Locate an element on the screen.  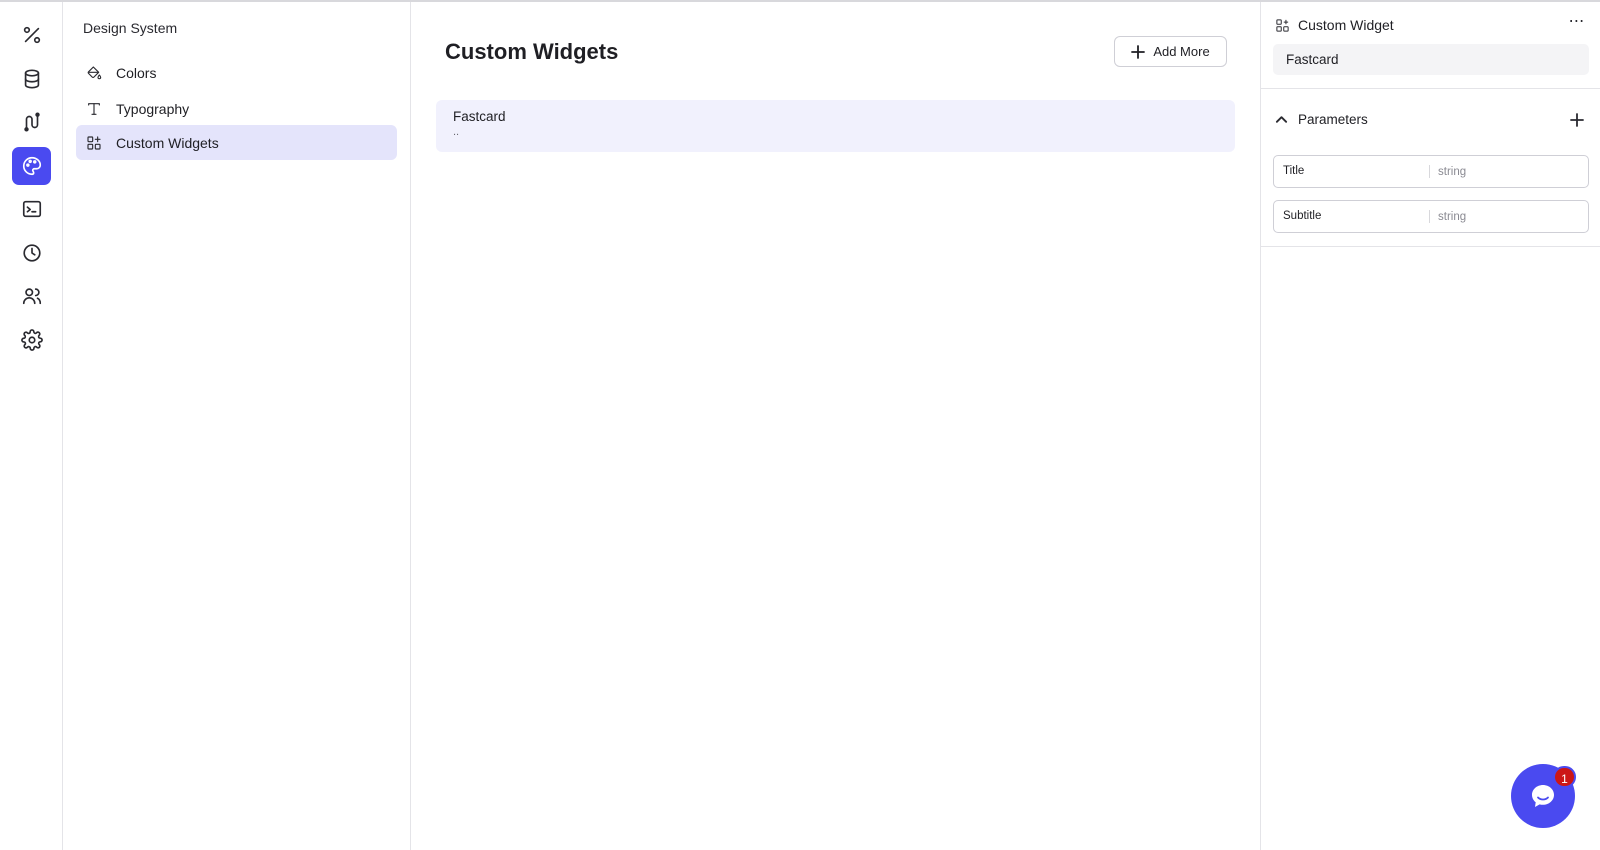
nav-terminal-button is located at coordinates (31, 209).